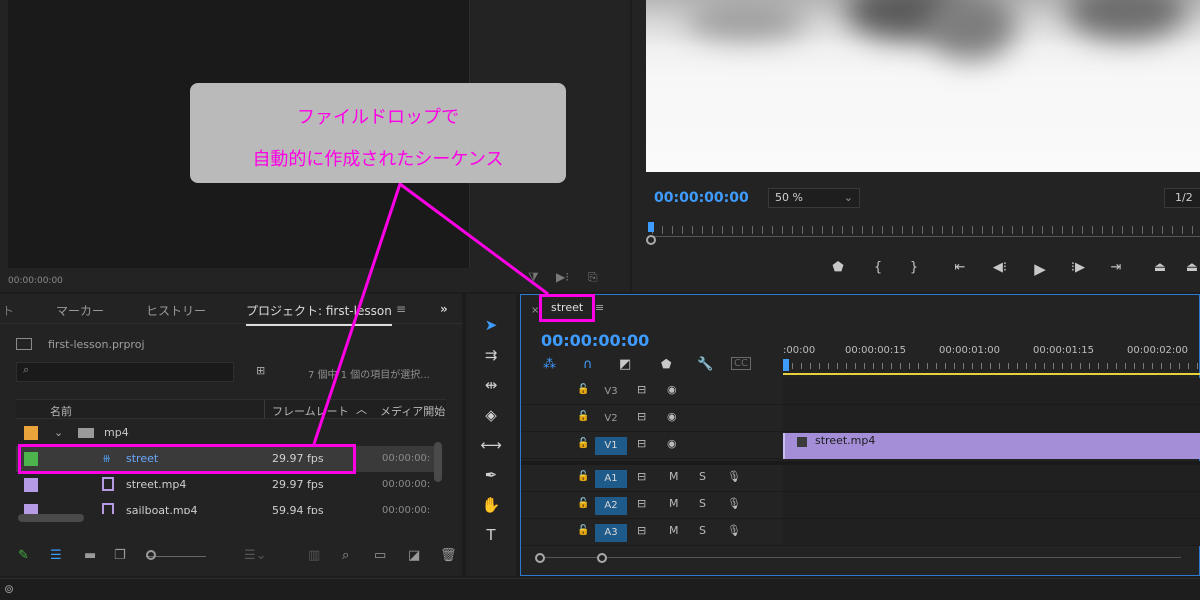  Describe the element at coordinates (378, 133) in the screenshot. I see `annotation-callout: ファイルドロップで 自動的に作成されたシーケンス` at that location.